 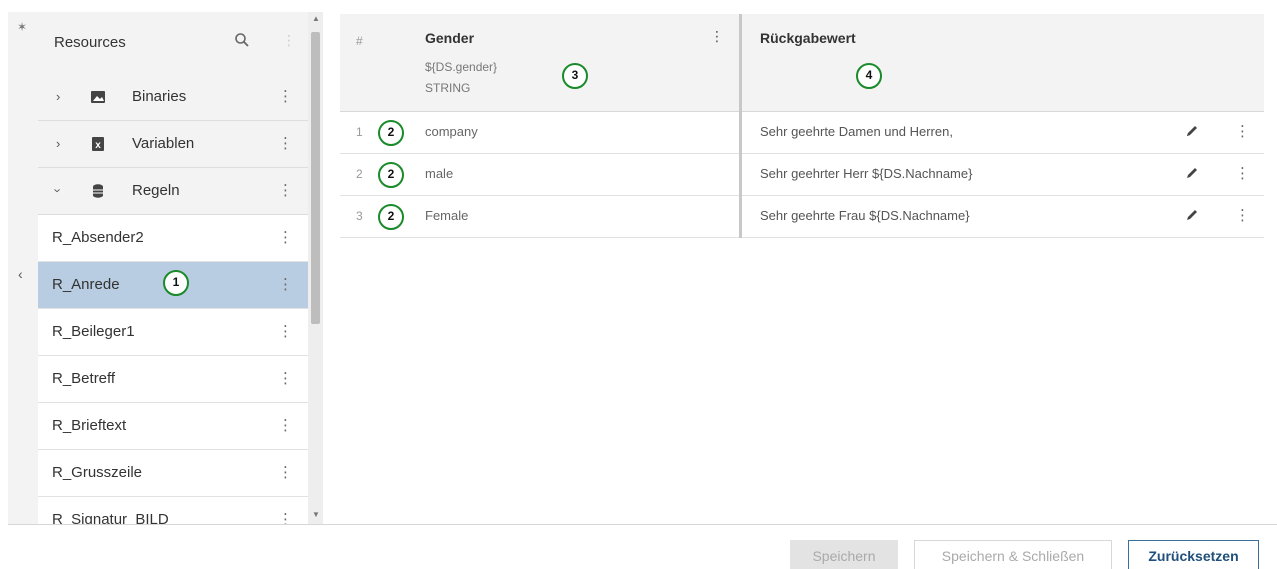 What do you see at coordinates (84, 378) in the screenshot?
I see `rule-label: R_Betreff` at bounding box center [84, 378].